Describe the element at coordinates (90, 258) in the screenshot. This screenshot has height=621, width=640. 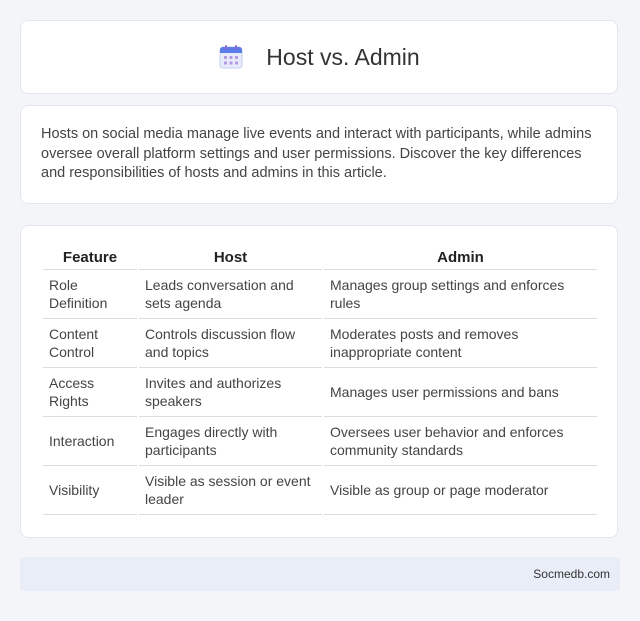
I see `column-header-feature: Feature` at that location.